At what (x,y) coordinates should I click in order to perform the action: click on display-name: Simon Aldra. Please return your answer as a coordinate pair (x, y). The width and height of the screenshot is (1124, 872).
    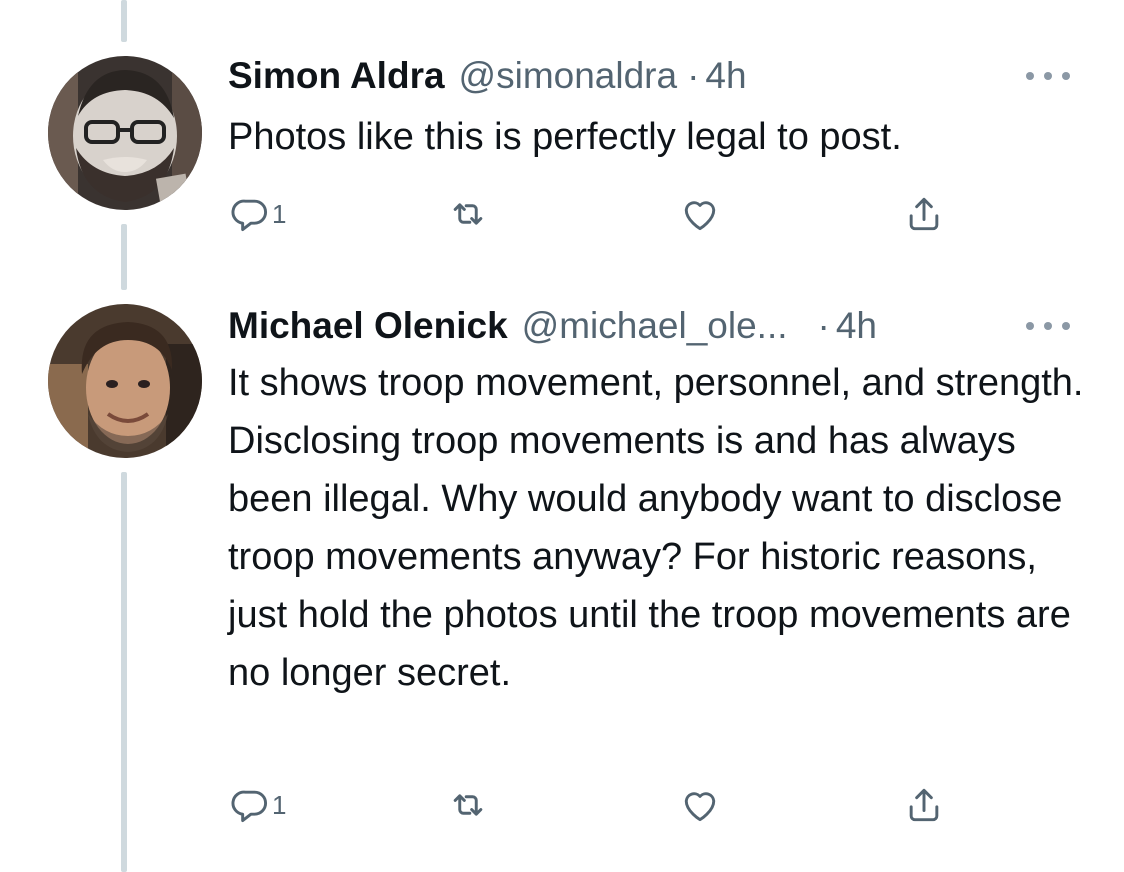
    Looking at the image, I should click on (336, 76).